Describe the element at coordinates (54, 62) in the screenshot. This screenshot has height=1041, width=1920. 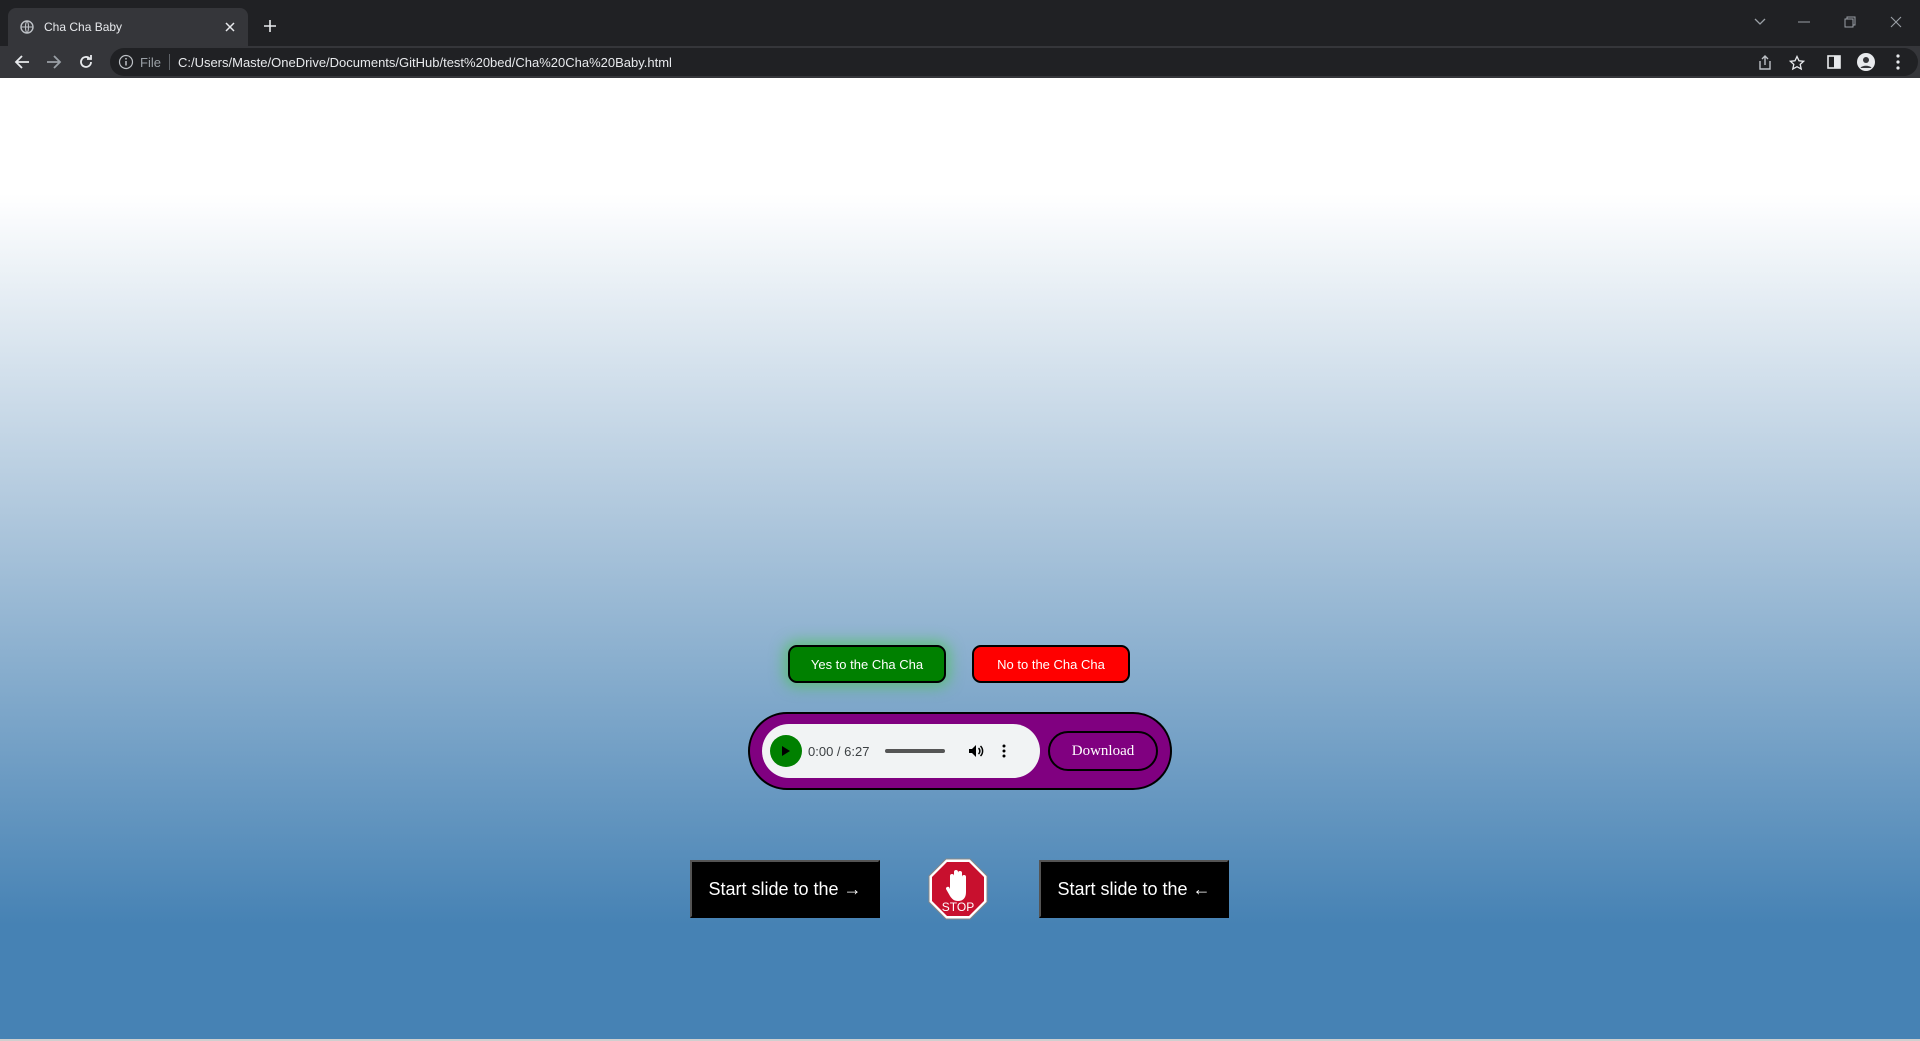
I see `forward-arrow-icon` at that location.